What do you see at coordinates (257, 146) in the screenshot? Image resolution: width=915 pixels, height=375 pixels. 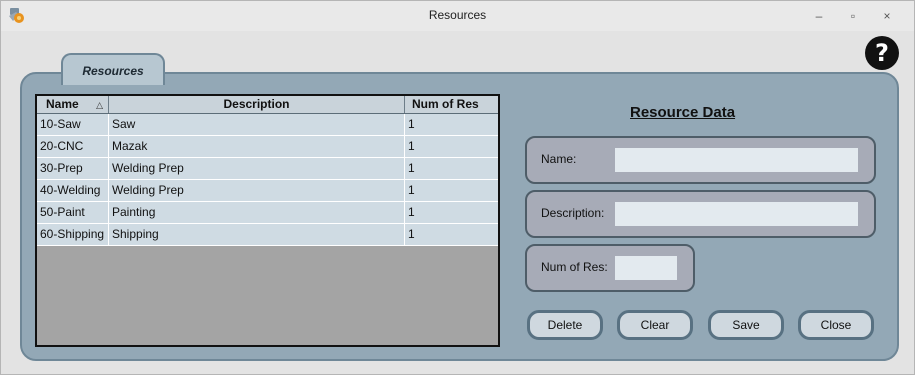 I see `cell-description: Mazak` at bounding box center [257, 146].